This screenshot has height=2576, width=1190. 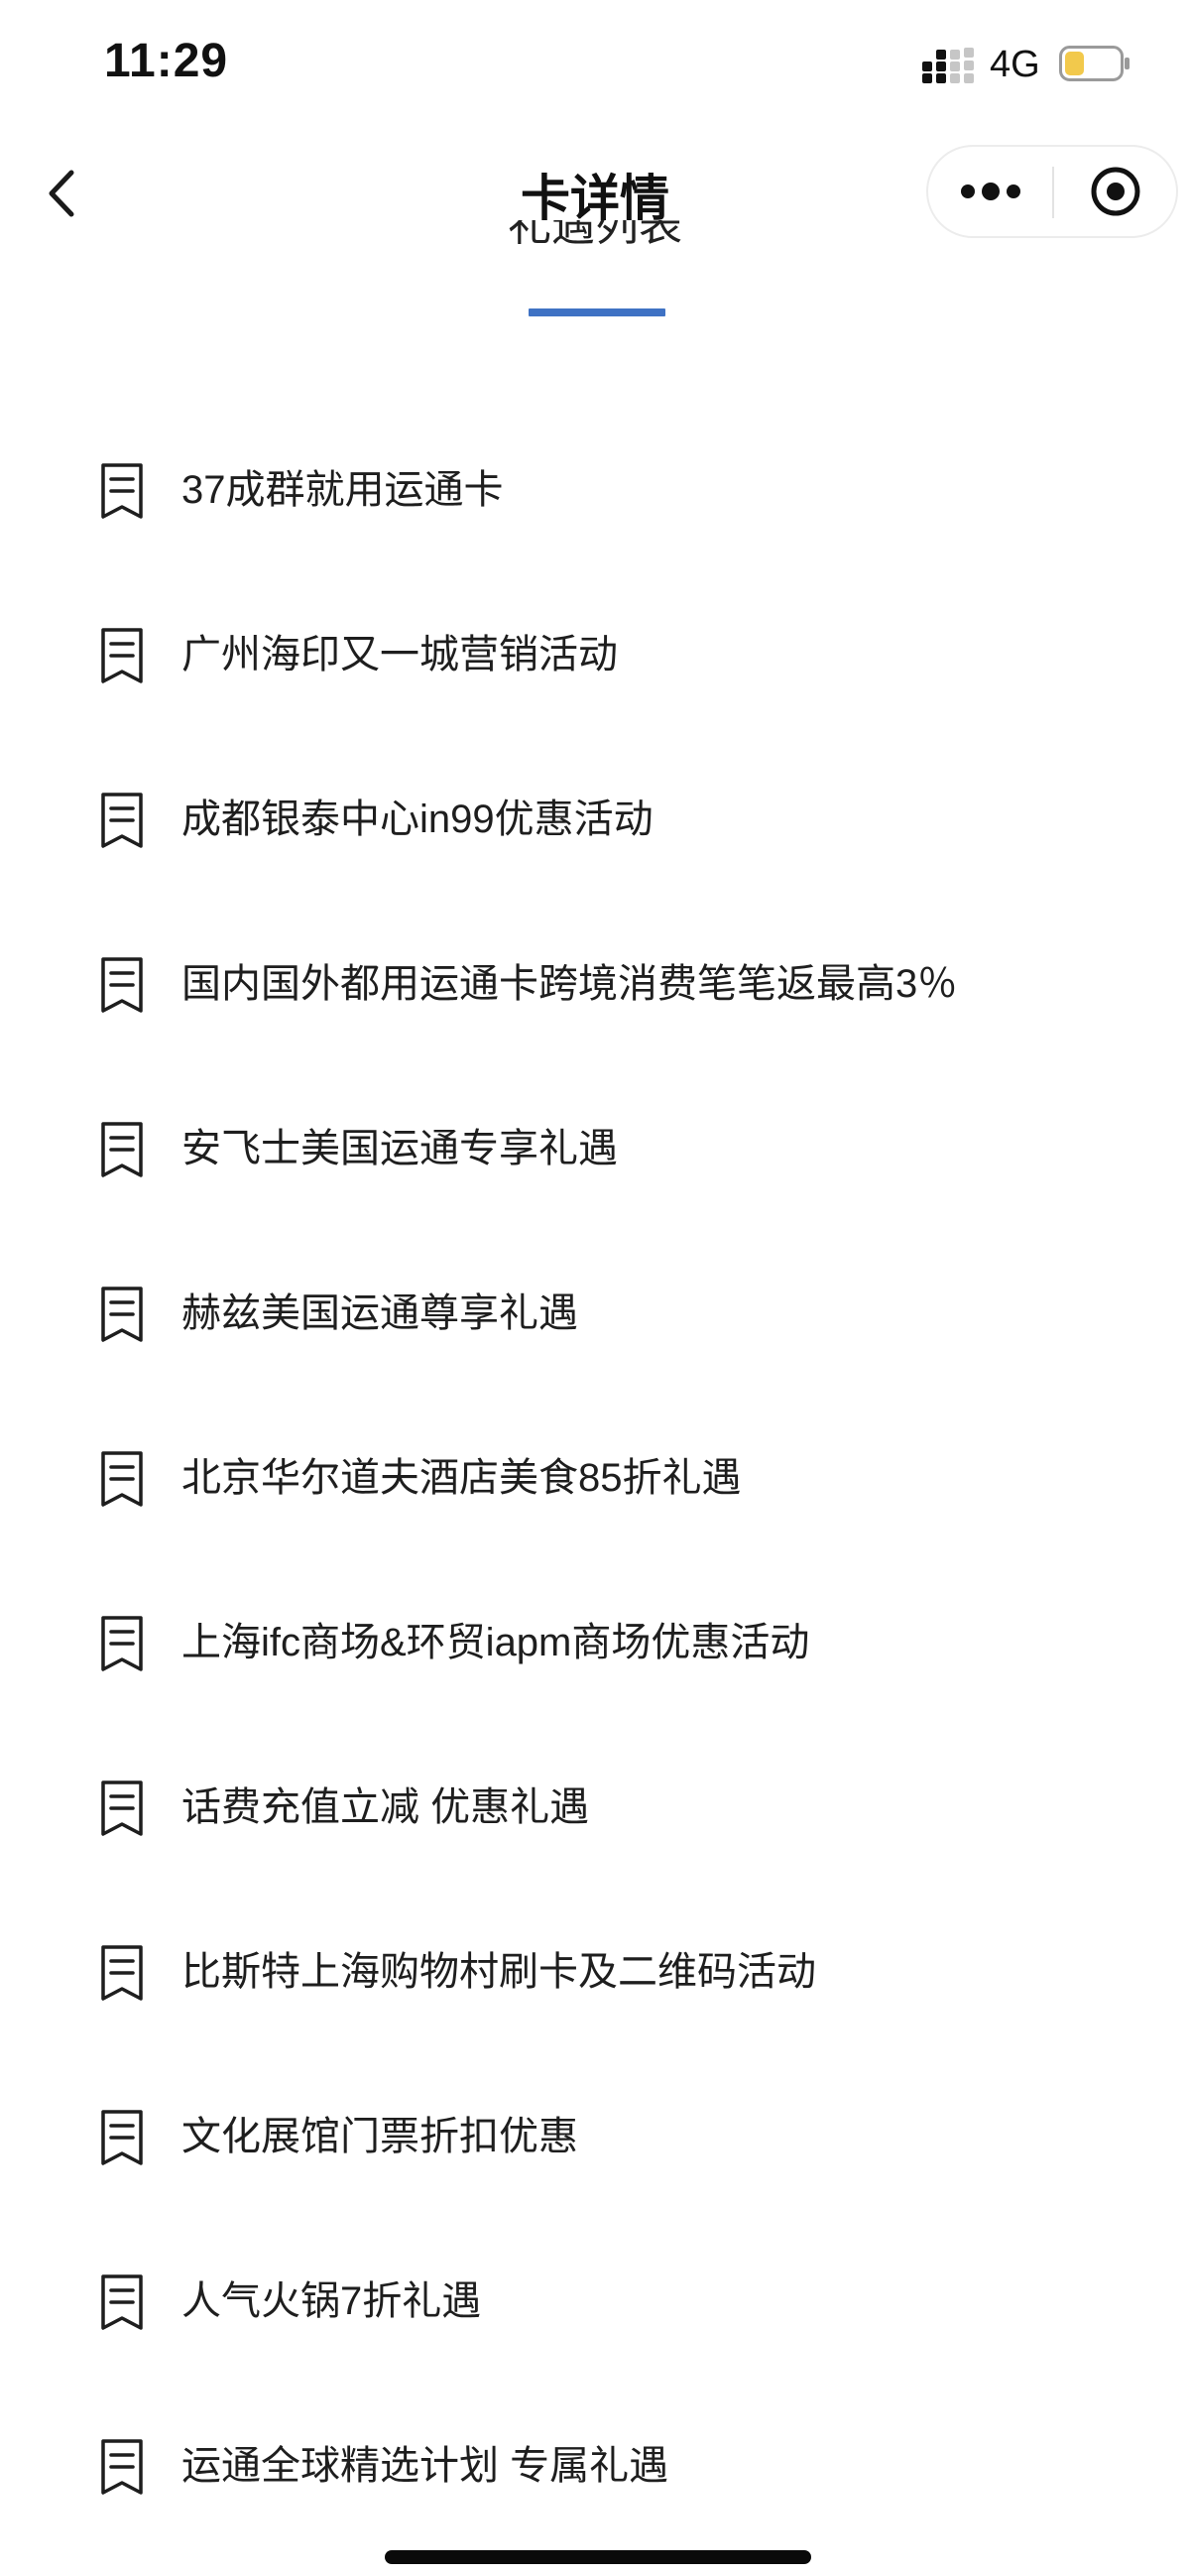 What do you see at coordinates (595, 1811) in the screenshot?
I see `list-item: 话费充值立减 优惠礼遇` at bounding box center [595, 1811].